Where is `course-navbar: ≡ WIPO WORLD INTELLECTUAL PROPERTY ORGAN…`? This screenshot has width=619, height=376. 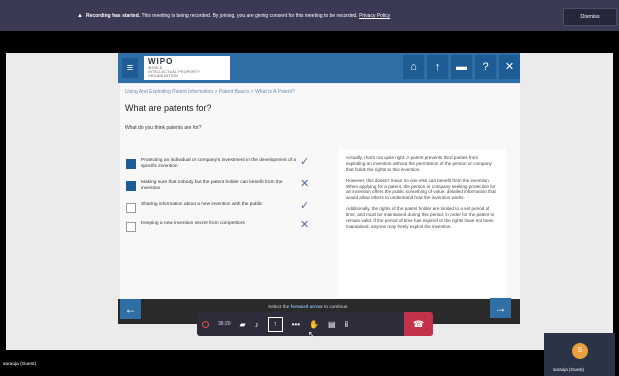
course-navbar: ≡ WIPO WORLD INTELLECTUAL PROPERTY ORGAN… is located at coordinates (319, 68).